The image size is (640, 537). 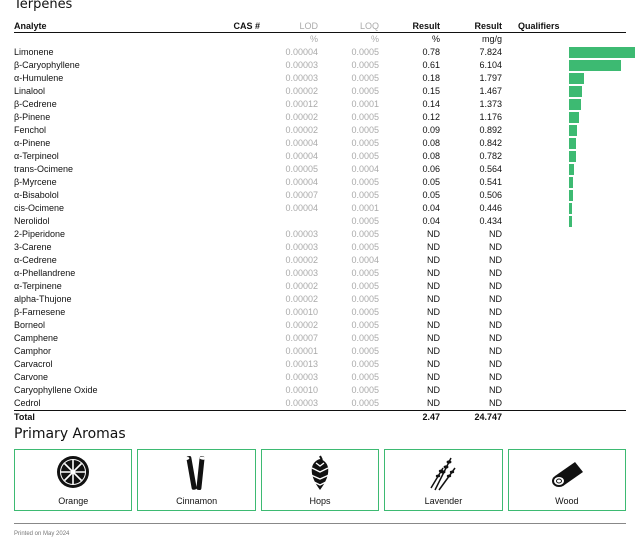 What do you see at coordinates (431, 78) in the screenshot?
I see `result-pct: 0.18` at bounding box center [431, 78].